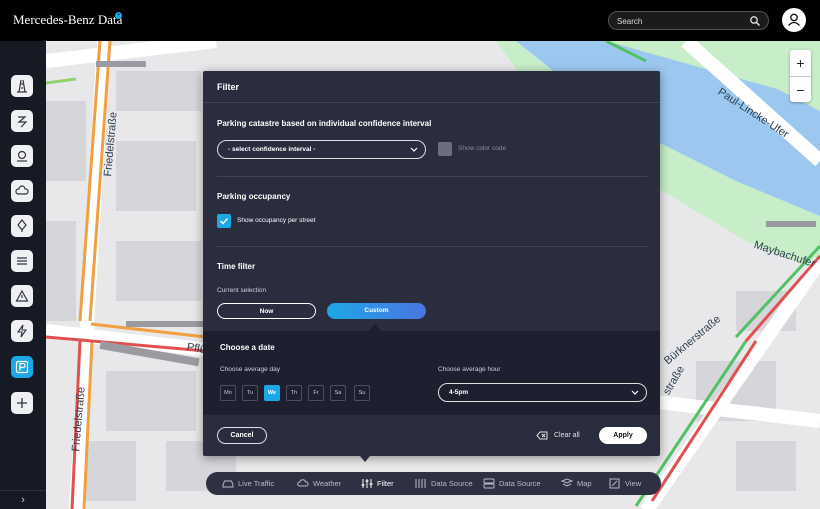 This screenshot has height=509, width=820. I want to click on sidebar-item-weather, so click(22, 191).